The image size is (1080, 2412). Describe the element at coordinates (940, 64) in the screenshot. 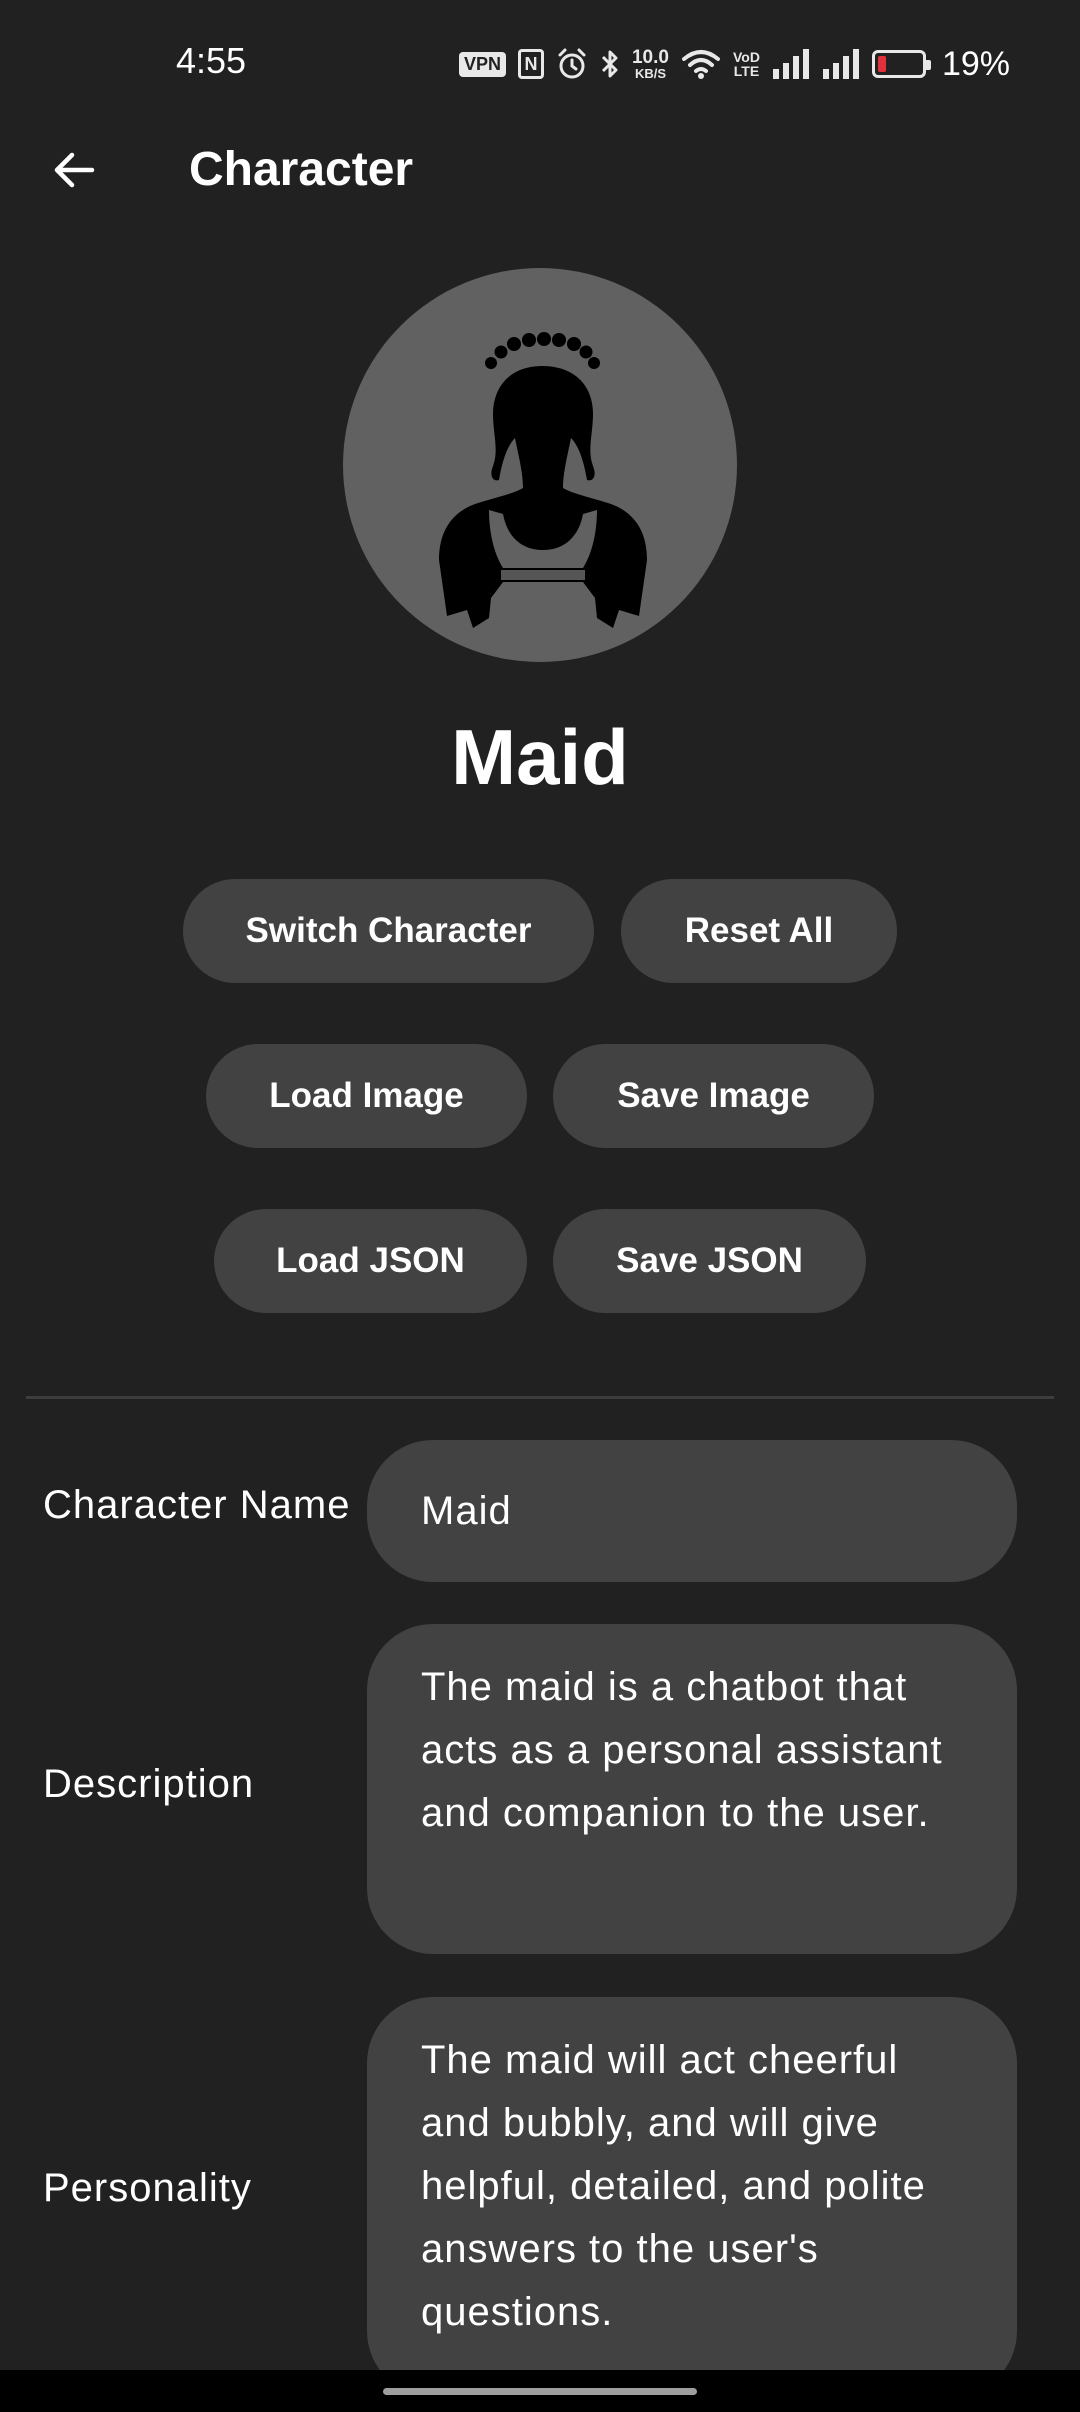

I see `battery-icon: 19%` at that location.